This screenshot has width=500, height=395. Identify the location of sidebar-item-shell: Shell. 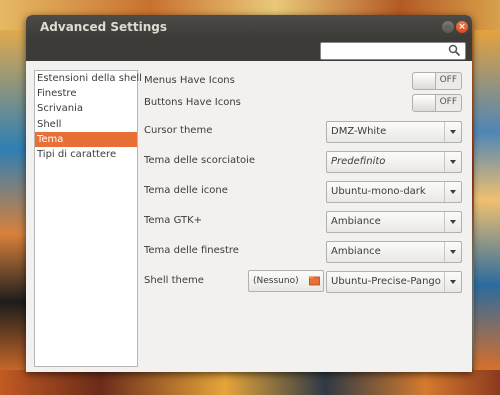
(86, 124).